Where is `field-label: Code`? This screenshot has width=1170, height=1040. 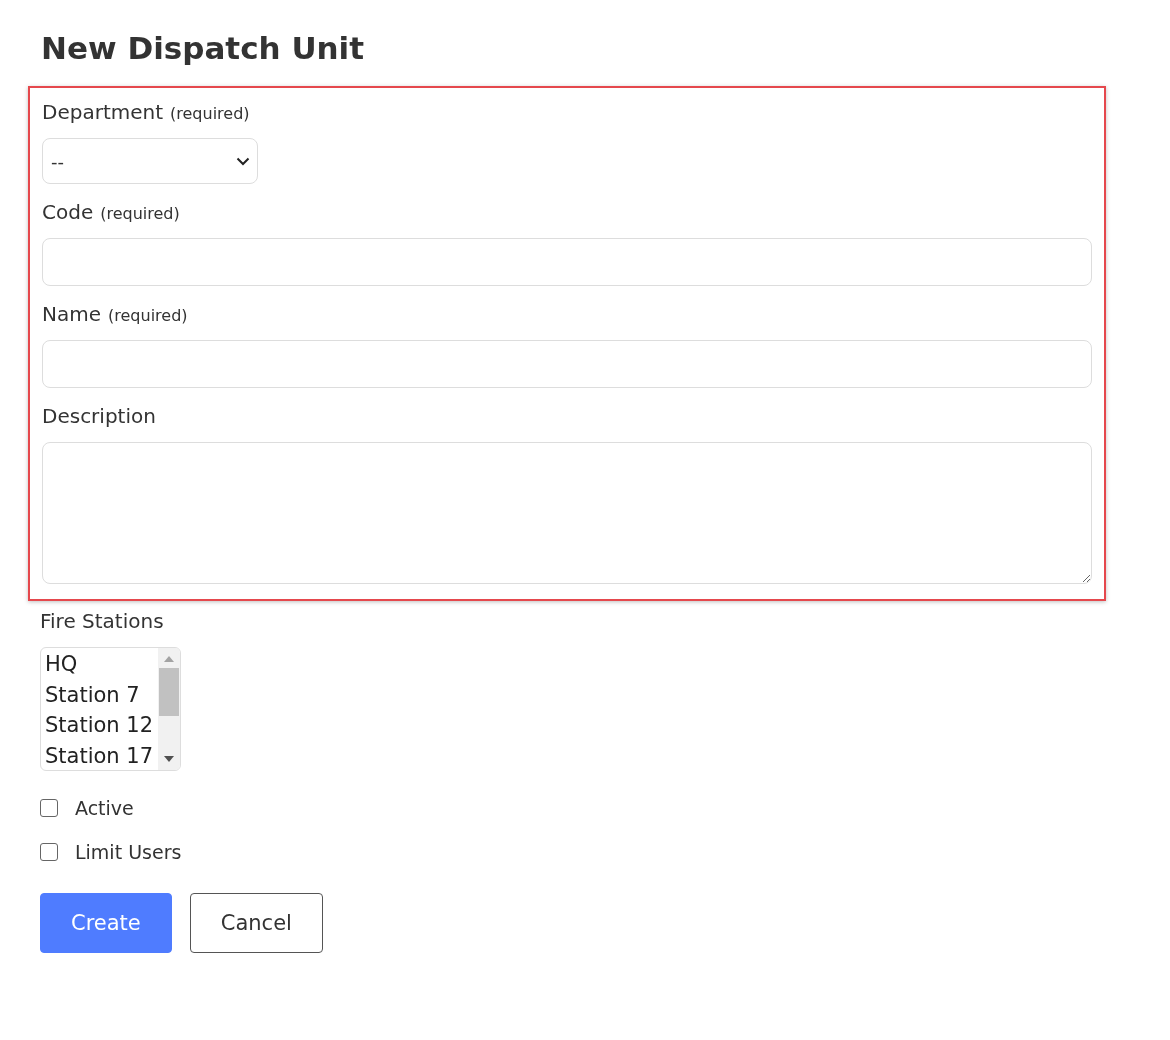 field-label: Code is located at coordinates (68, 212).